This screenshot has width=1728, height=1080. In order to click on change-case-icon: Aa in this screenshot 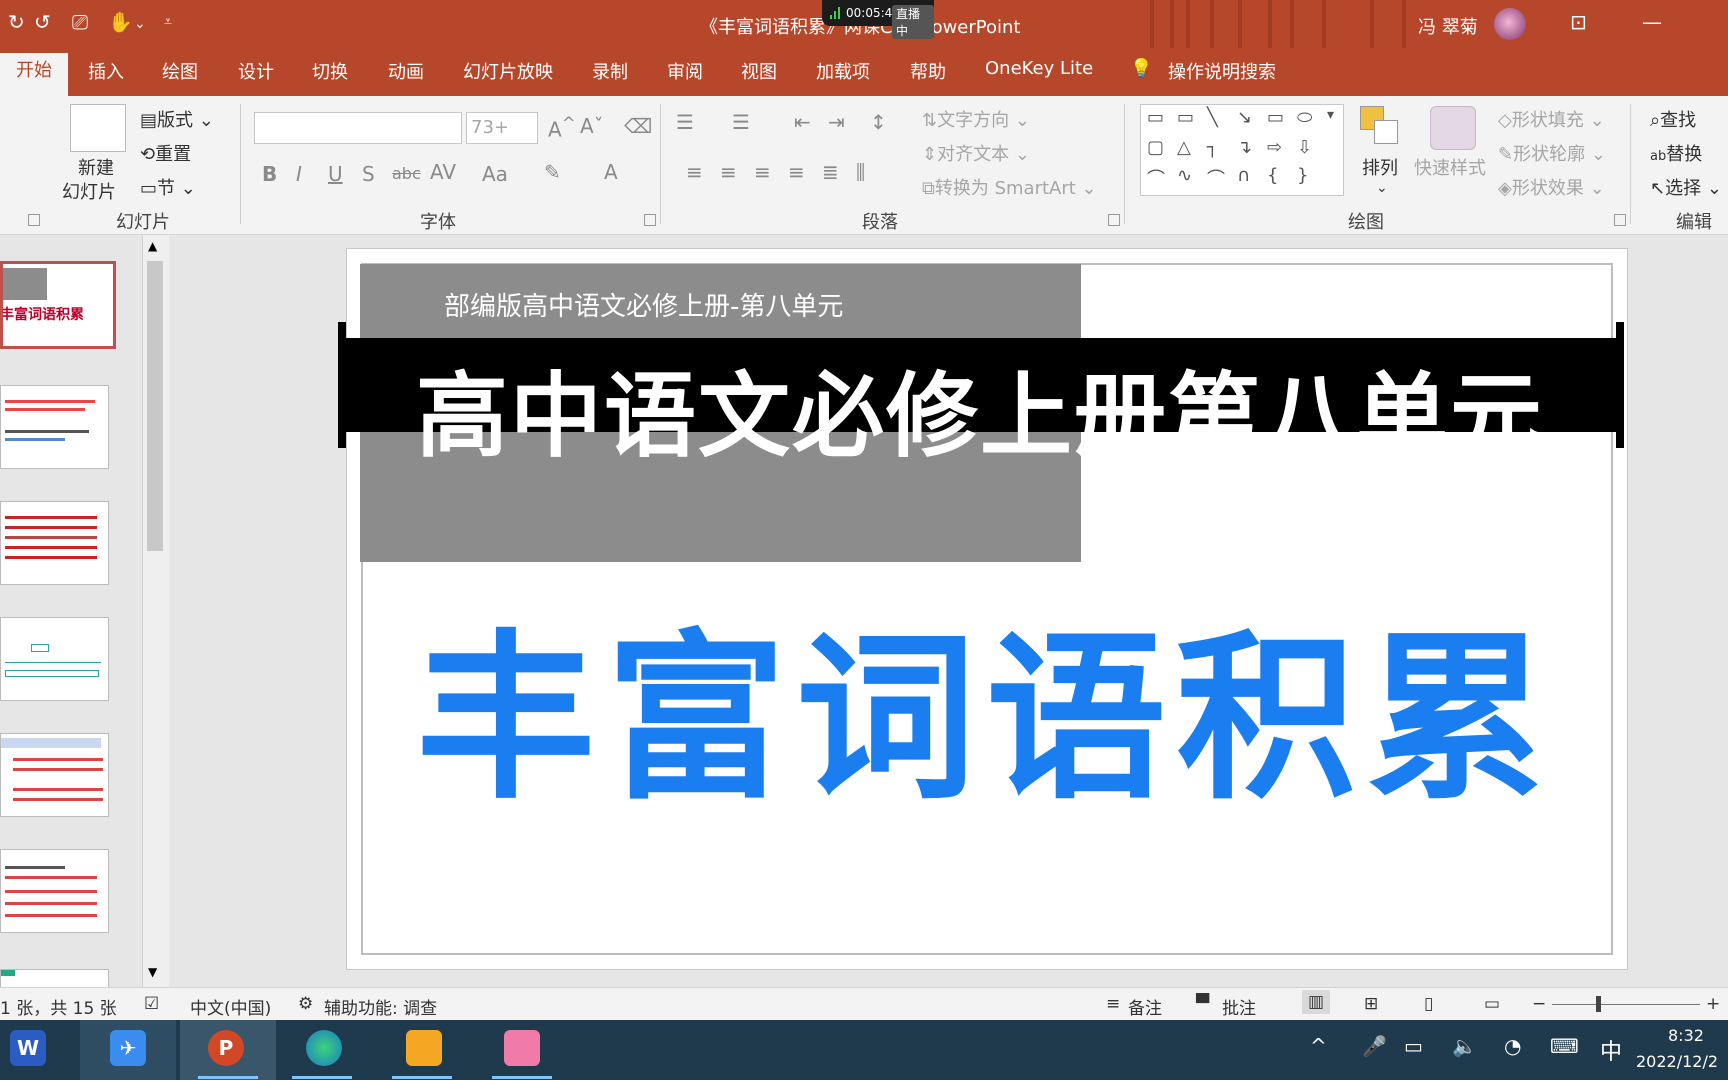, I will do `click(495, 174)`.